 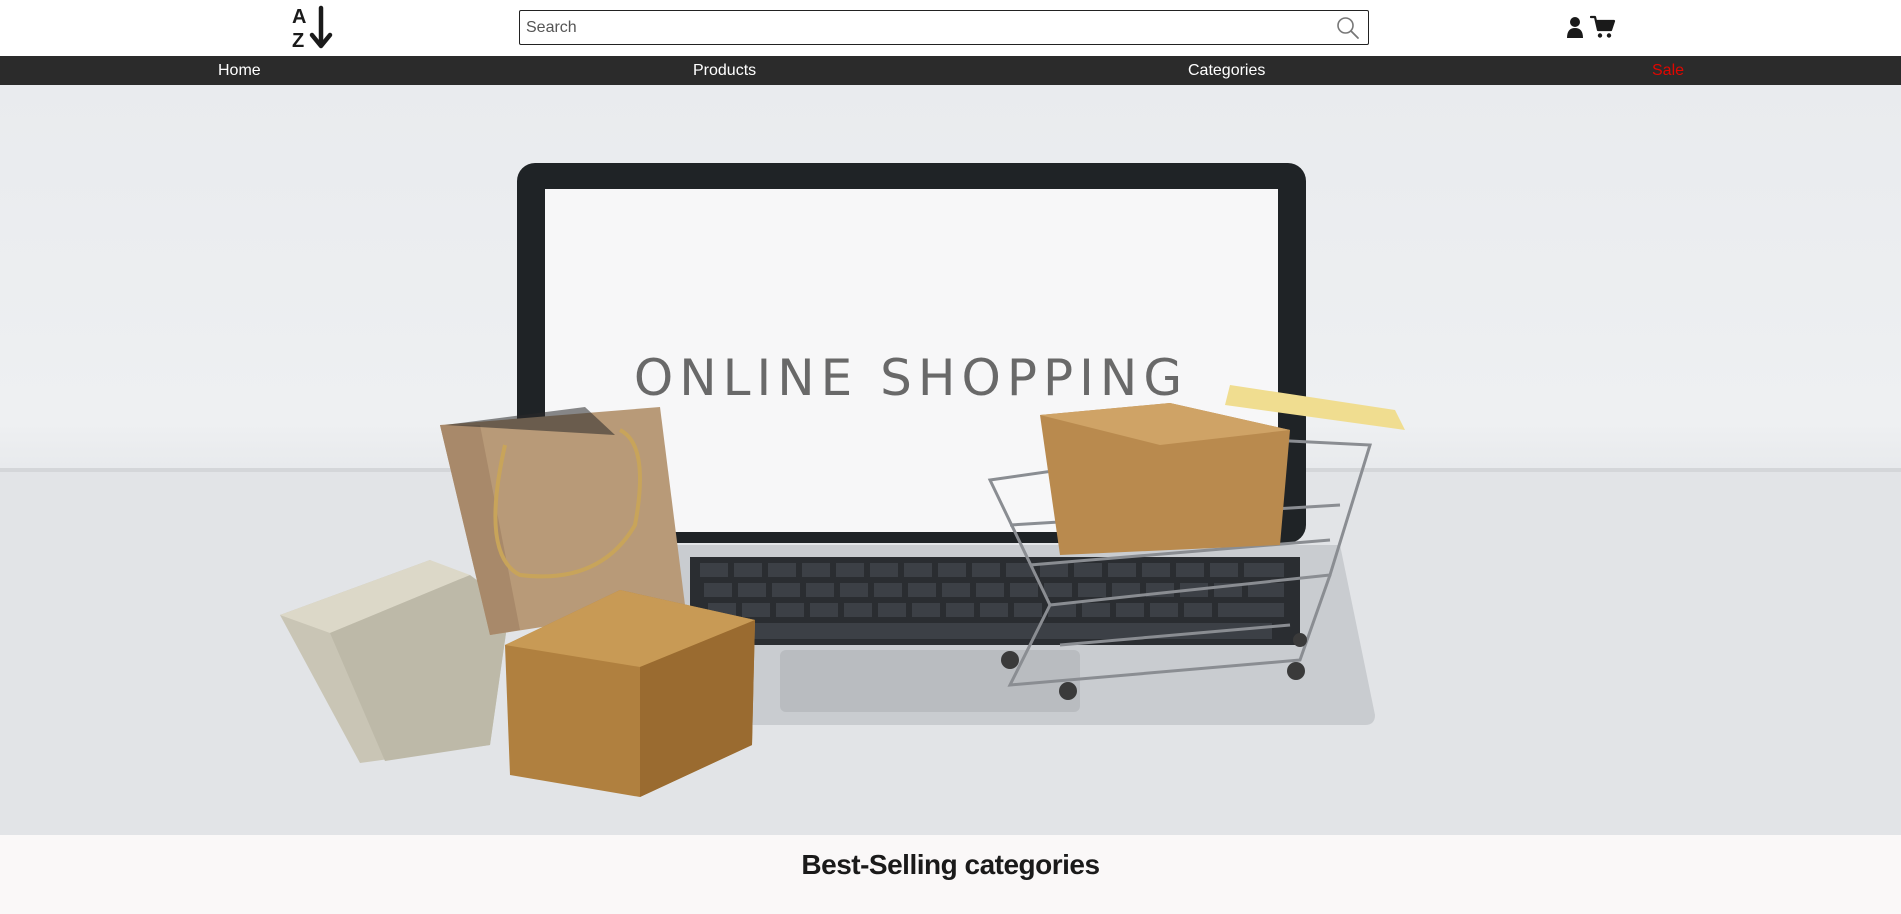 I want to click on hero-screen-text: ONLINE SHOPPING, so click(x=911, y=378).